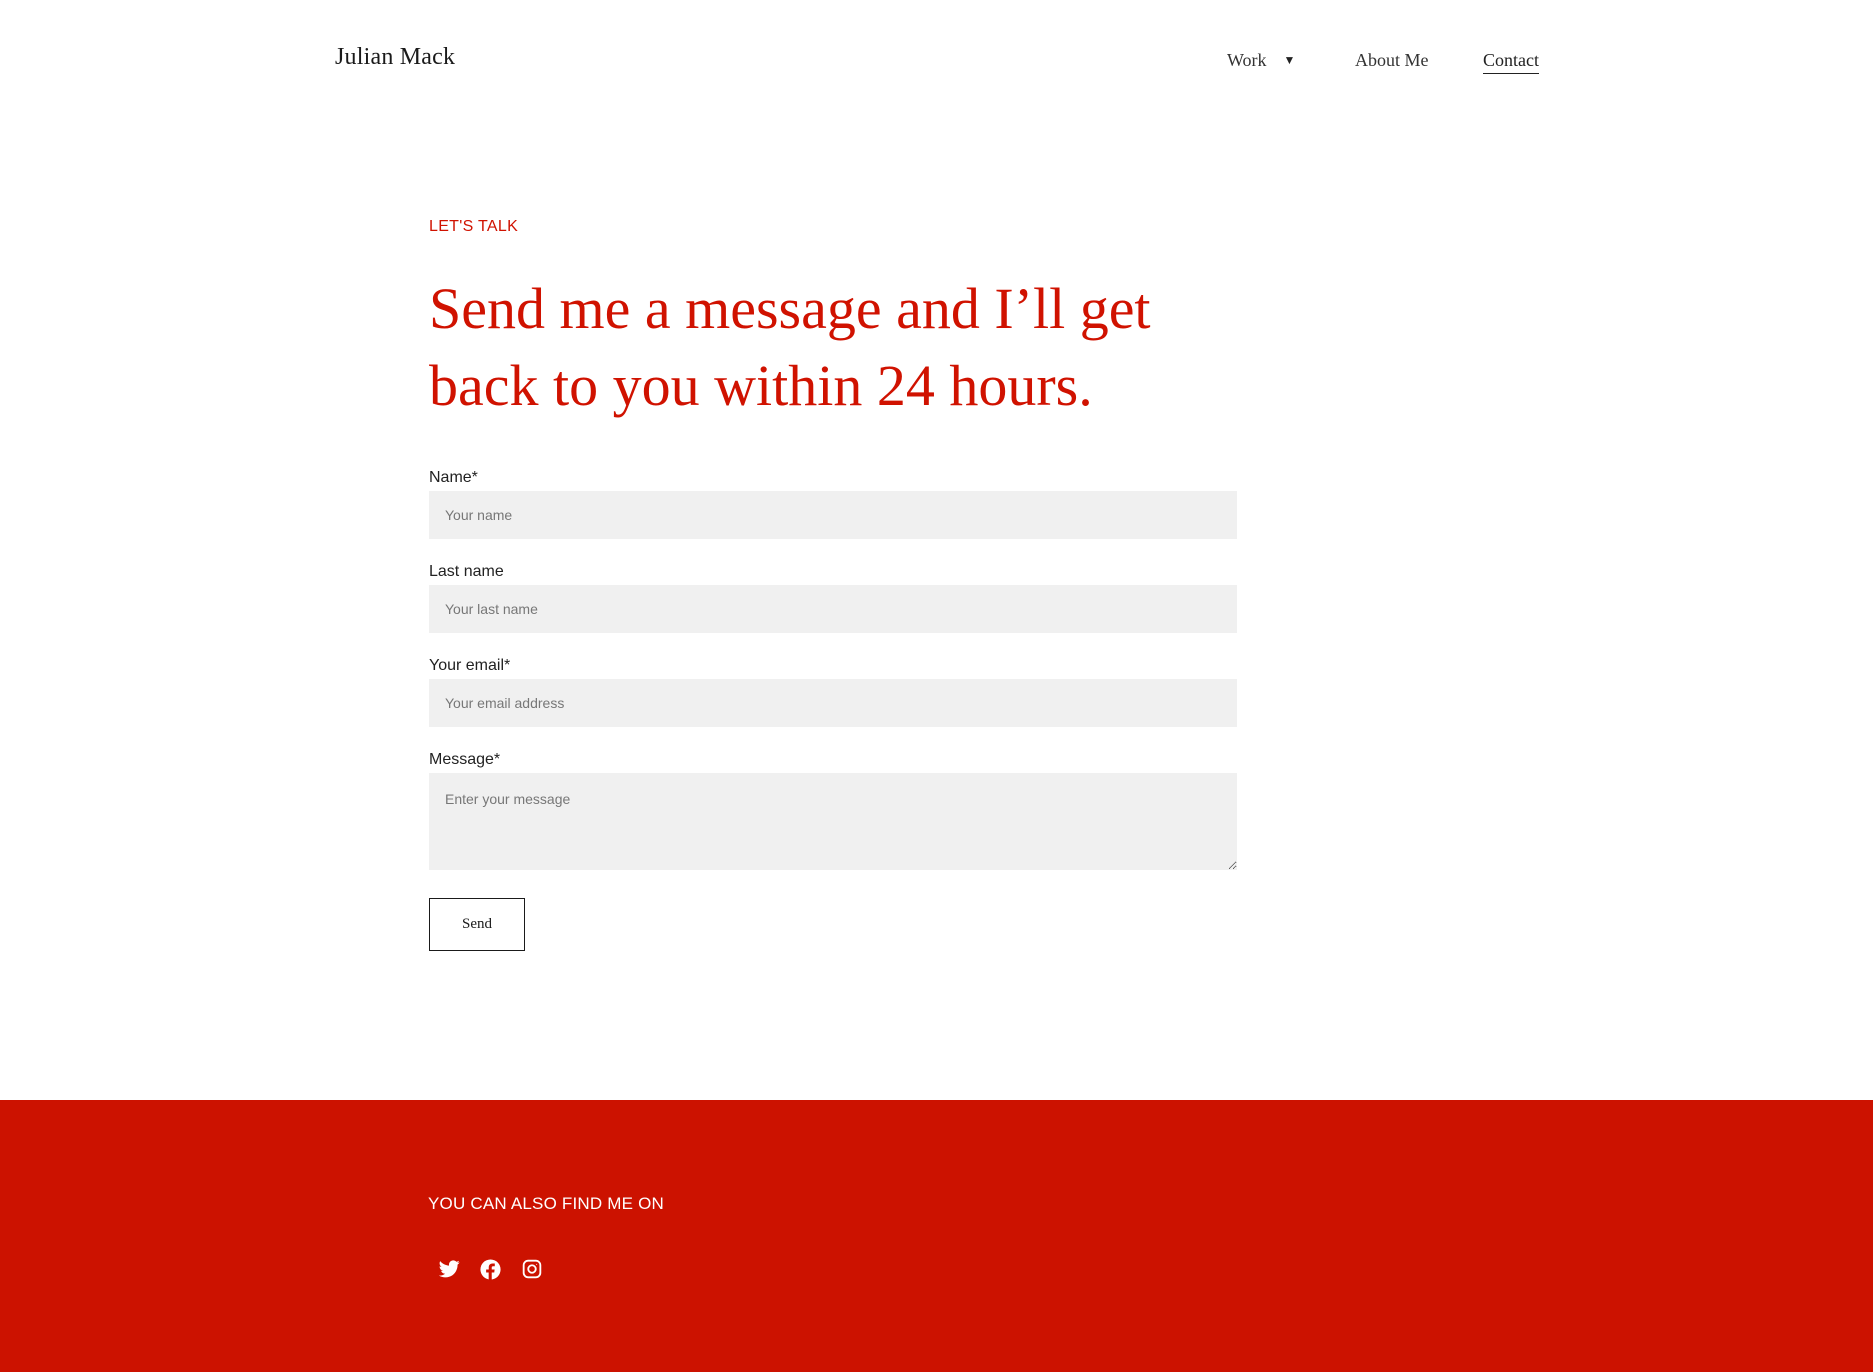  I want to click on twitter-icon, so click(449, 1269).